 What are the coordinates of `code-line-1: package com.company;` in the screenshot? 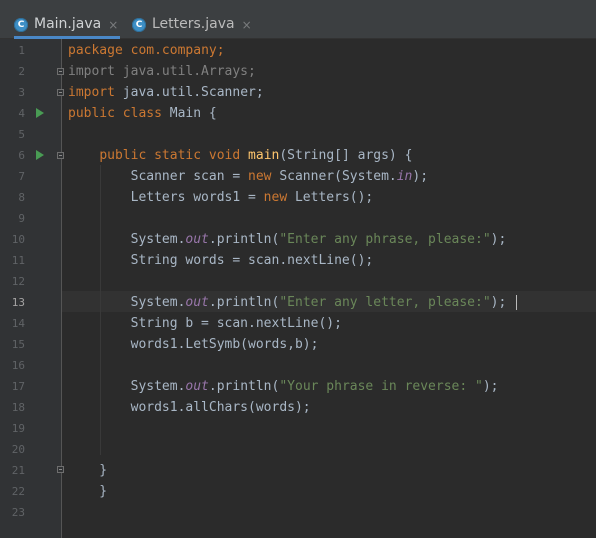 It's located at (146, 50).